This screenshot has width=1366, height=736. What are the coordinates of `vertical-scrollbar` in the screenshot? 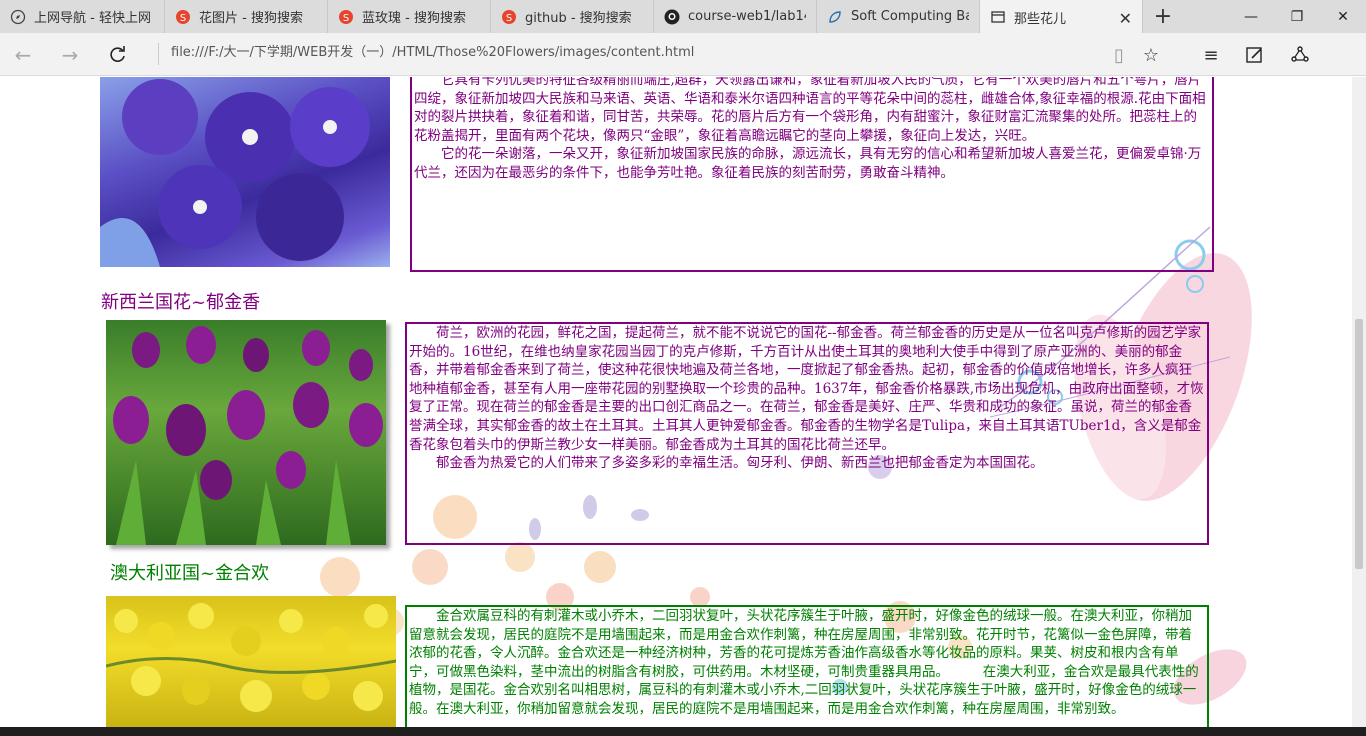 It's located at (1359, 402).